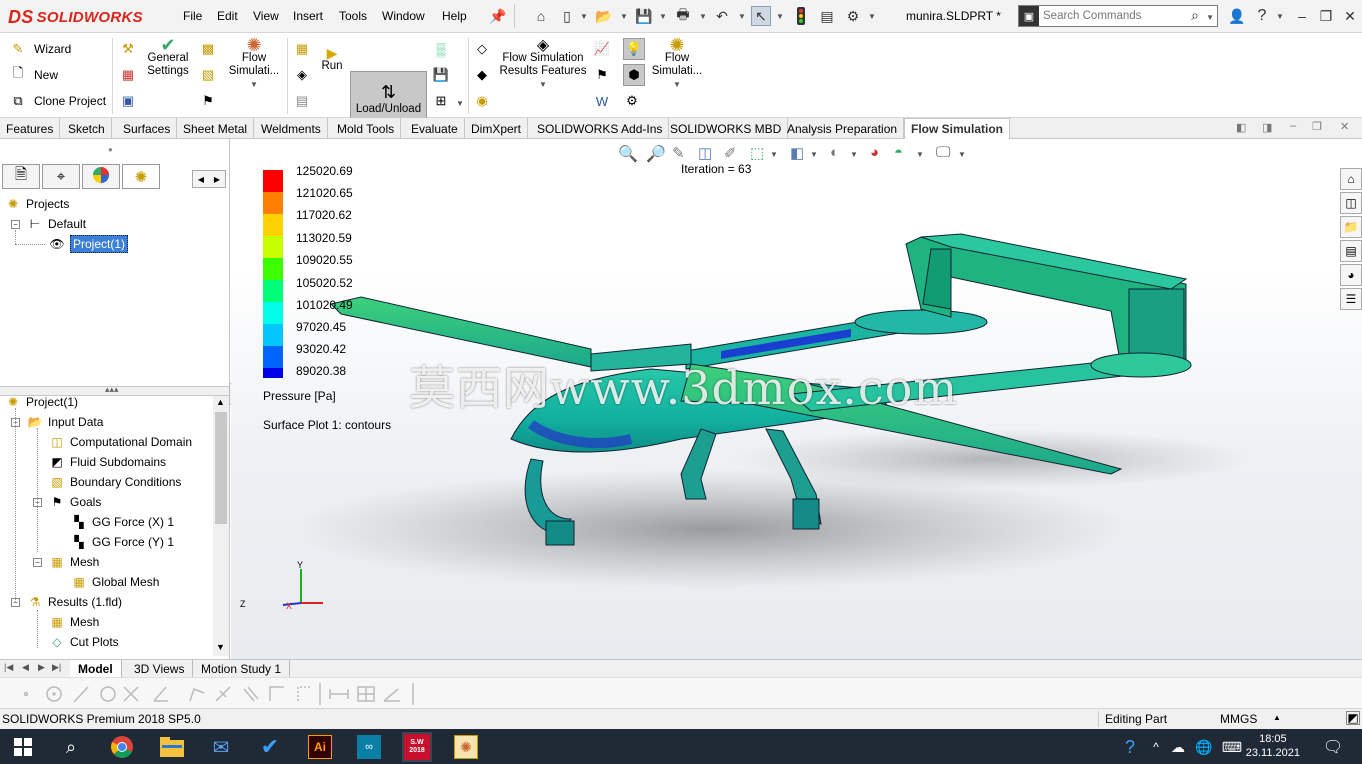 Image resolution: width=1362 pixels, height=764 pixels. What do you see at coordinates (634, 49) in the screenshot?
I see `lightbulb-icon: 💡` at bounding box center [634, 49].